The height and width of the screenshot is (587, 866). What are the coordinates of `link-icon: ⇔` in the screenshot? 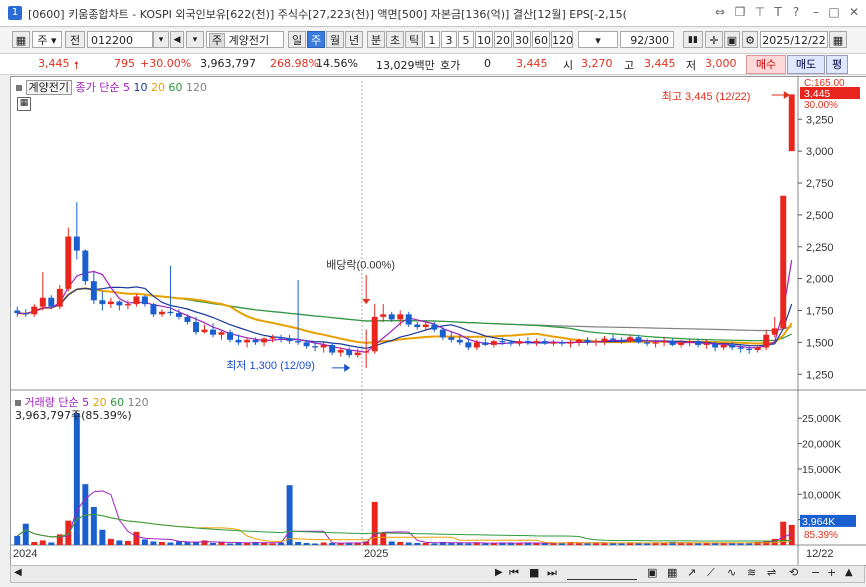 It's located at (720, 12).